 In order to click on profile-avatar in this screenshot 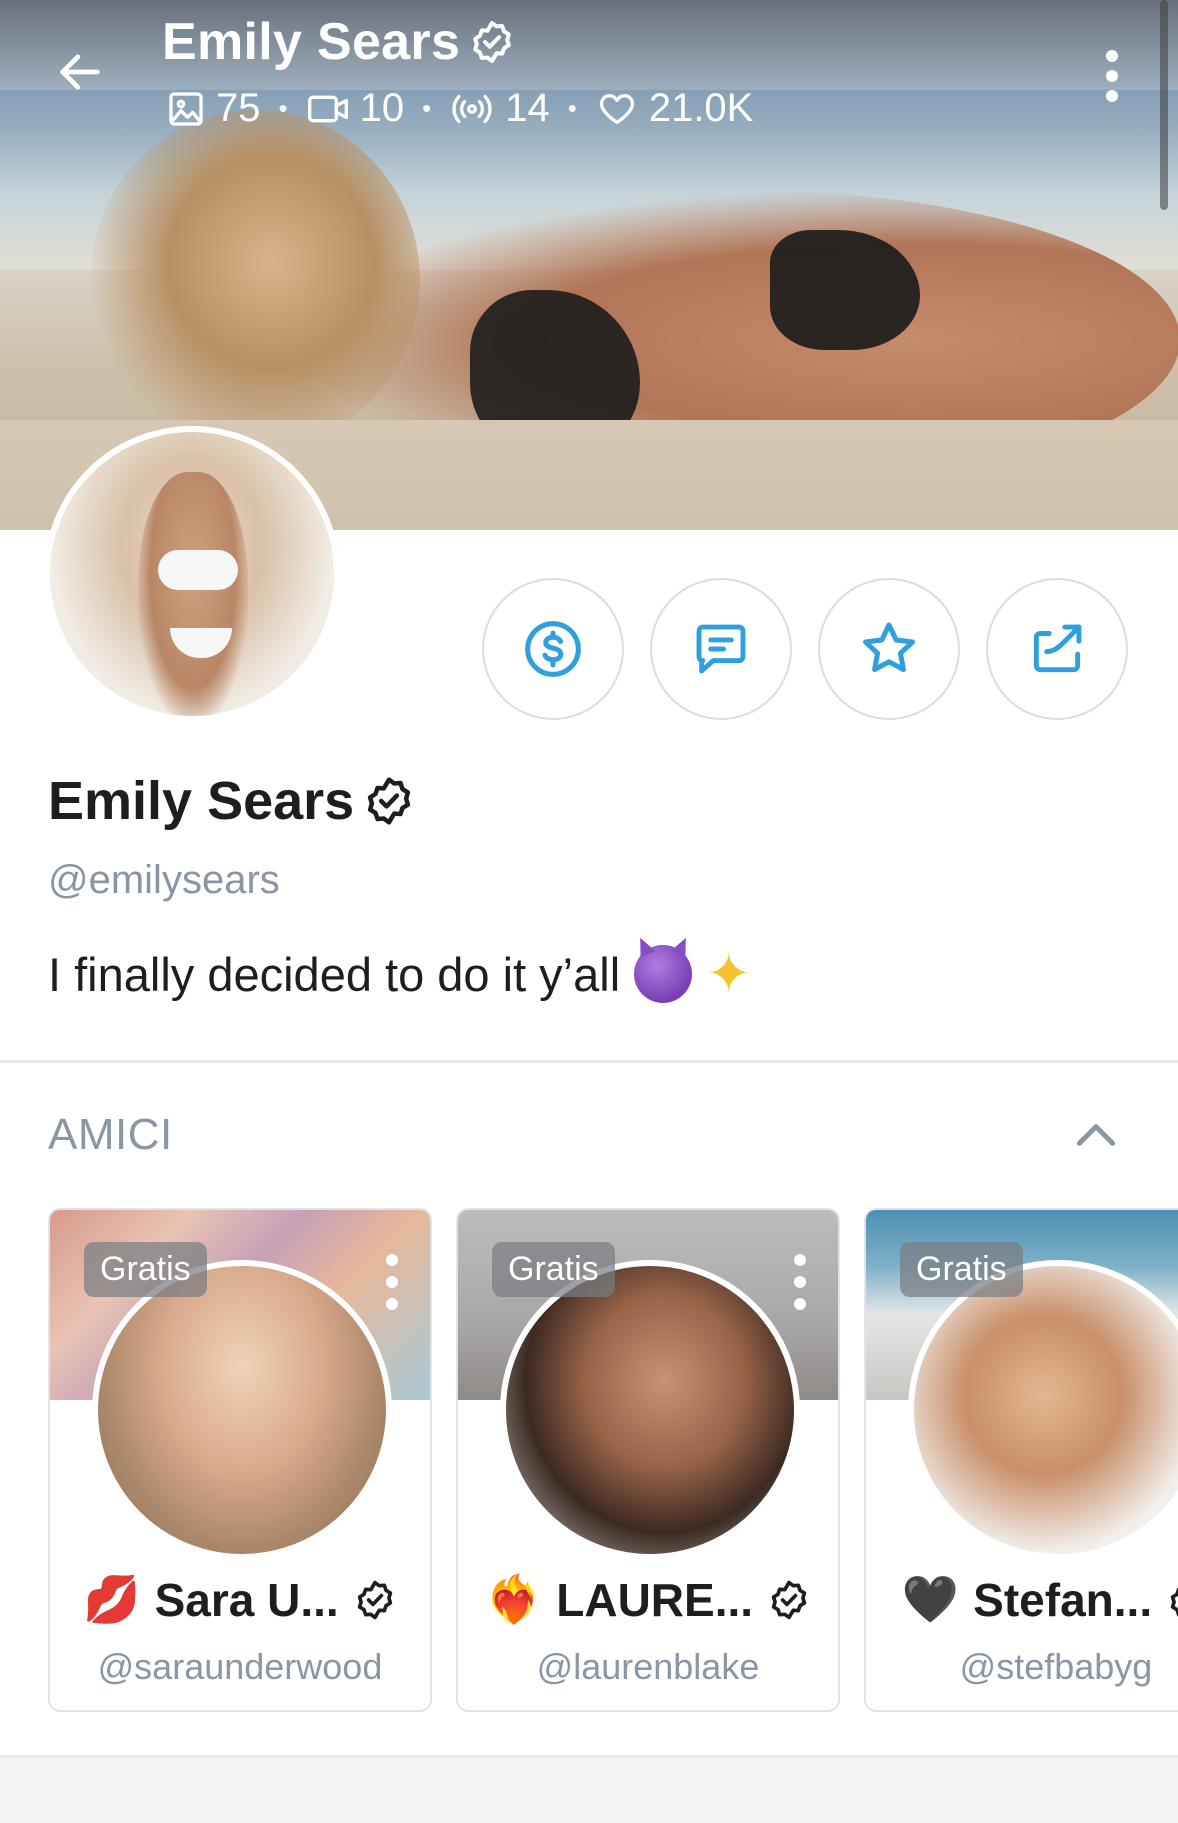, I will do `click(192, 574)`.